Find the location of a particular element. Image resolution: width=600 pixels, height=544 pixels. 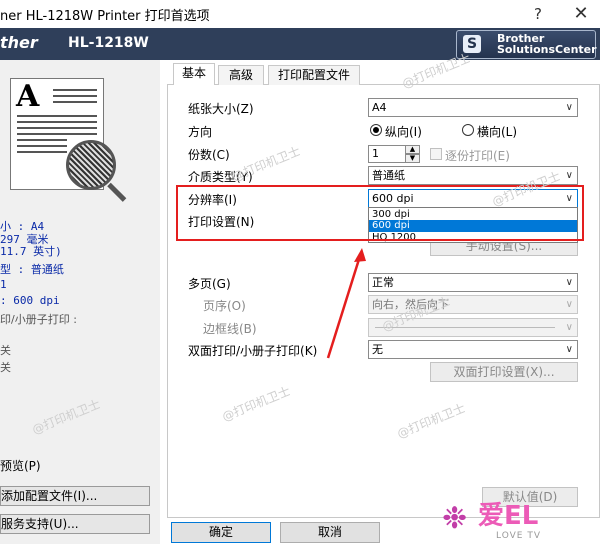

summary-off-2: 关 is located at coordinates (5, 367).